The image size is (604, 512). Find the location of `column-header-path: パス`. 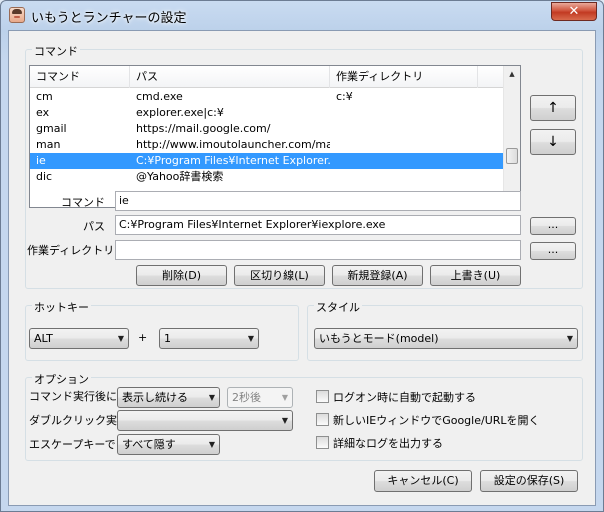

column-header-path: パス is located at coordinates (230, 77).